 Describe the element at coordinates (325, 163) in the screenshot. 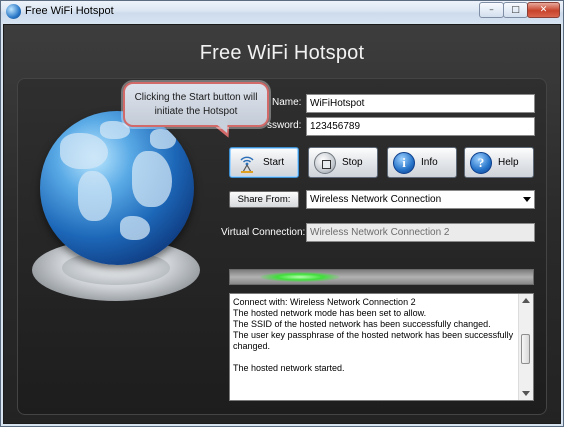

I see `stop-icon` at that location.